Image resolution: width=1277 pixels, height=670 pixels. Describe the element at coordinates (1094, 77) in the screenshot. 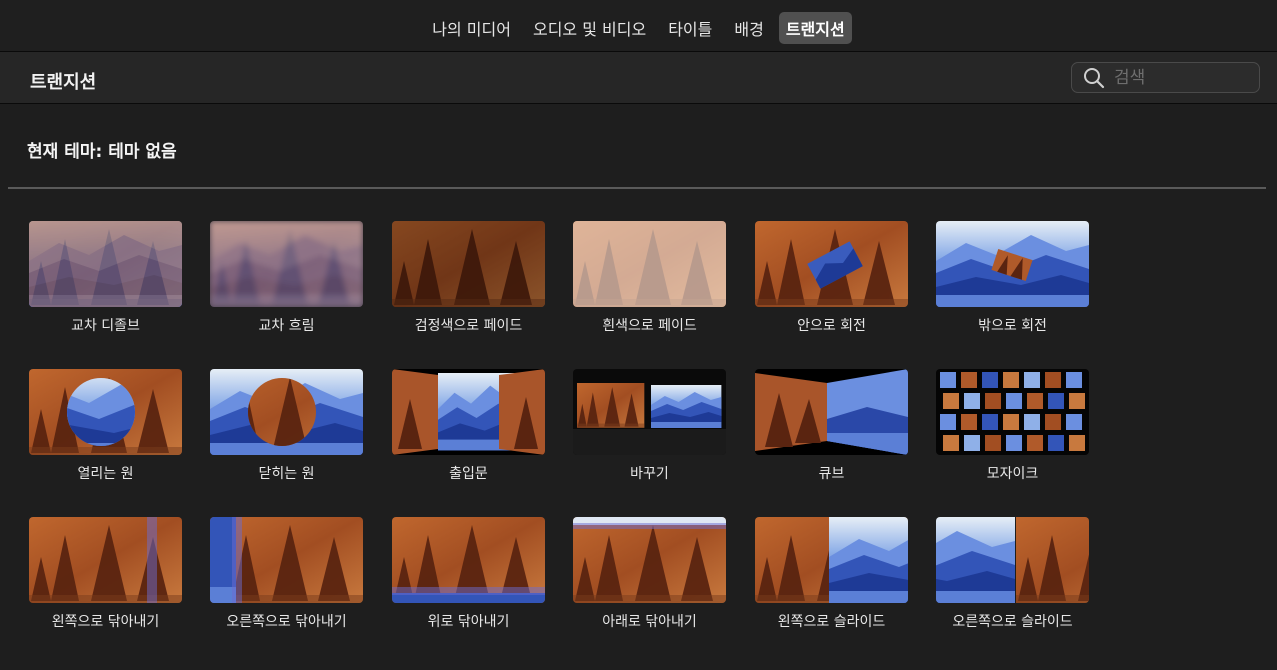

I see `magnifier-icon` at that location.